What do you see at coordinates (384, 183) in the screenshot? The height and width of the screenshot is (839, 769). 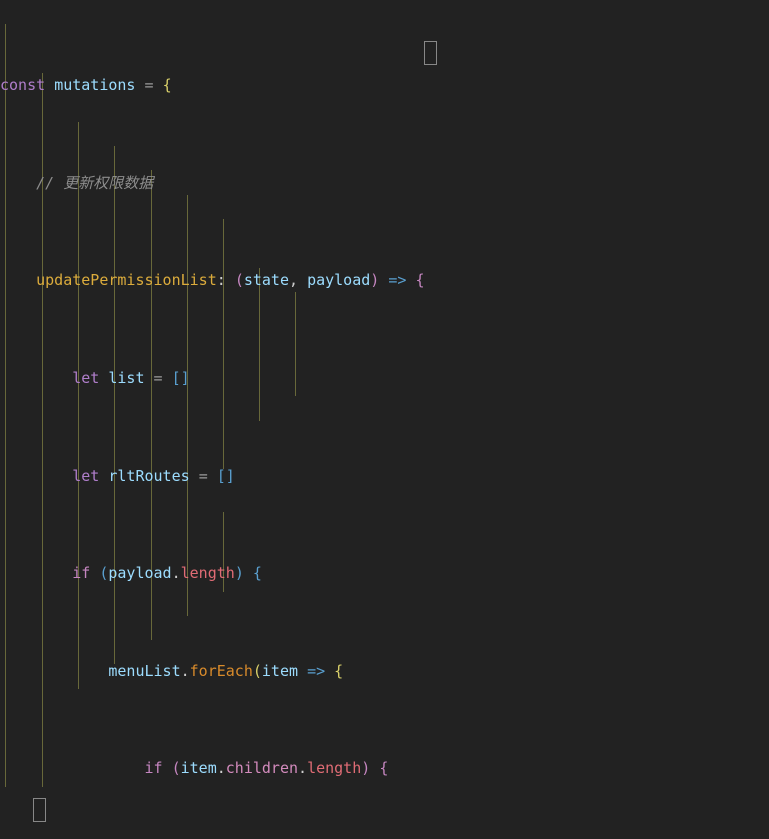 I see `code-line: // 更新权限数据` at bounding box center [384, 183].